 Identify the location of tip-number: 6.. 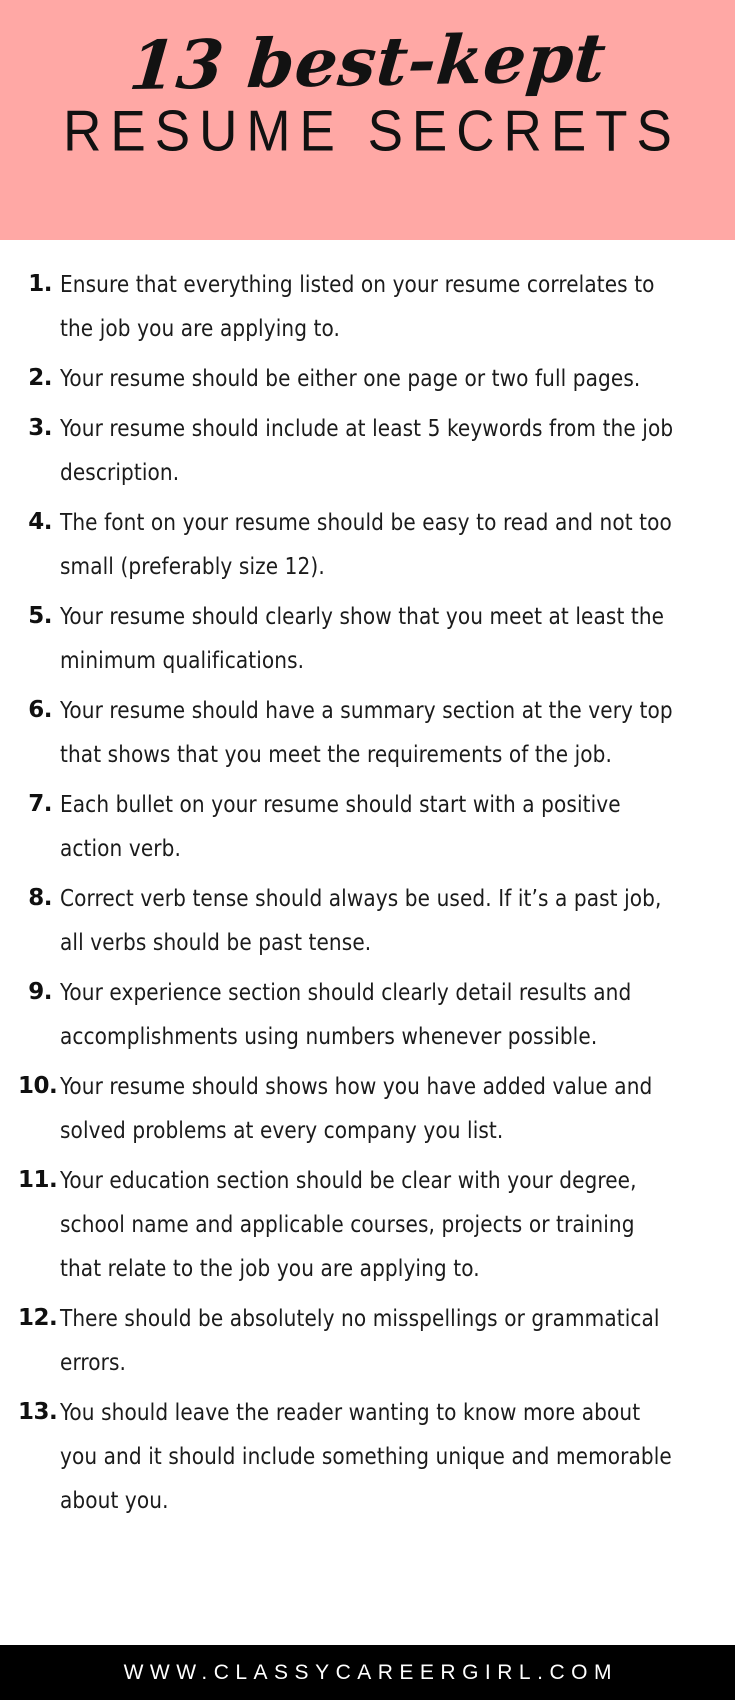
(40, 710).